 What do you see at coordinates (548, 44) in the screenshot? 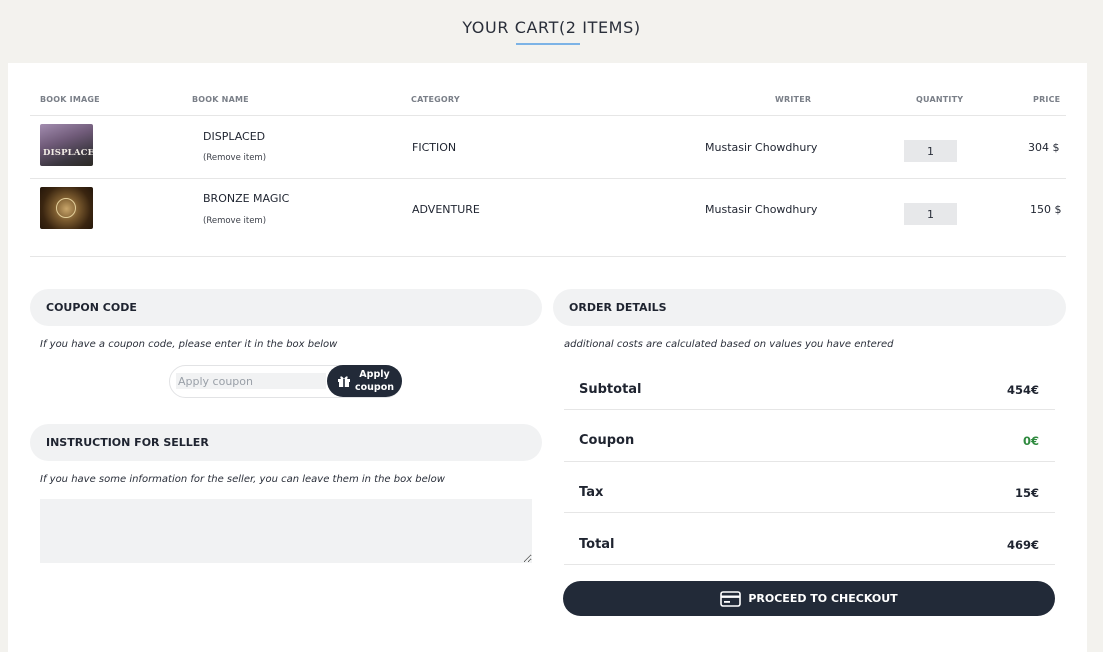
I see `title-underline` at bounding box center [548, 44].